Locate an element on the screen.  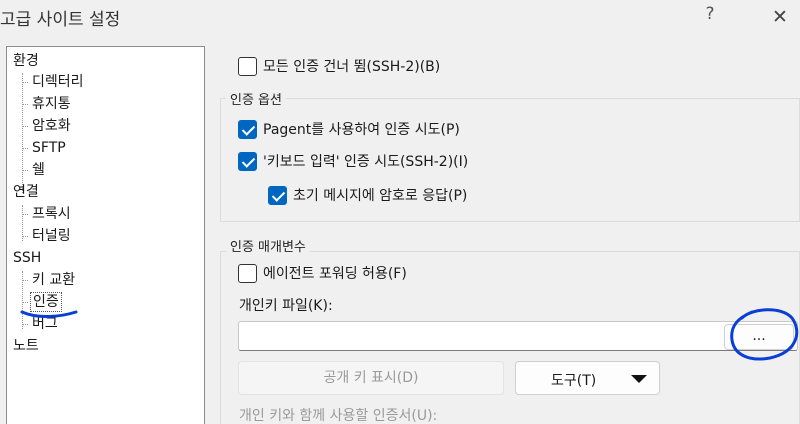
tree-item-note: 노트 is located at coordinates (26, 346).